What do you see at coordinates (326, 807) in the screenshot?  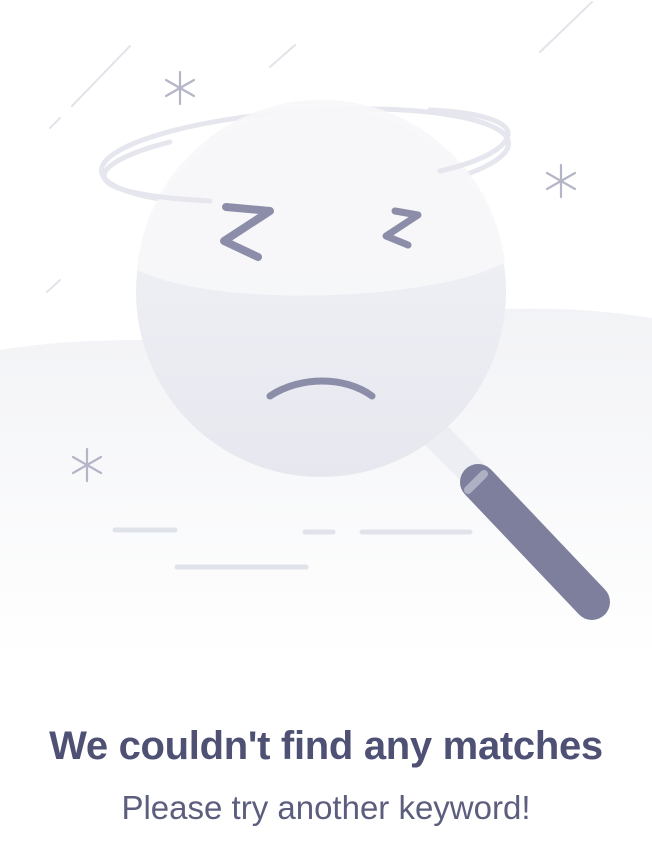 I see `empty-state-subtitle: Please try another keyword!` at bounding box center [326, 807].